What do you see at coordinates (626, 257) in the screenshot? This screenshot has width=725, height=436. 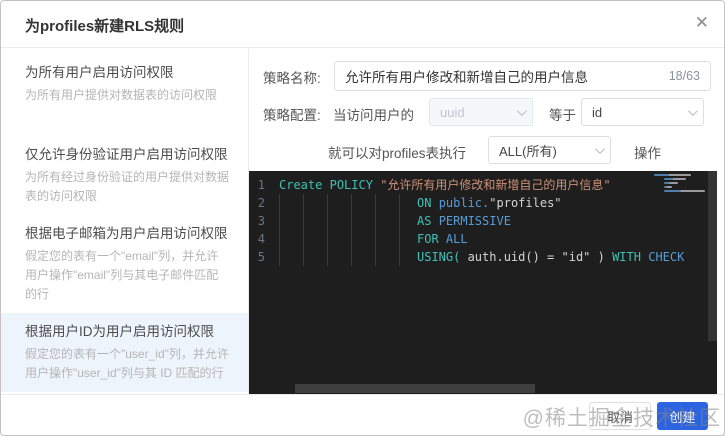 I see `code-token: WITH` at bounding box center [626, 257].